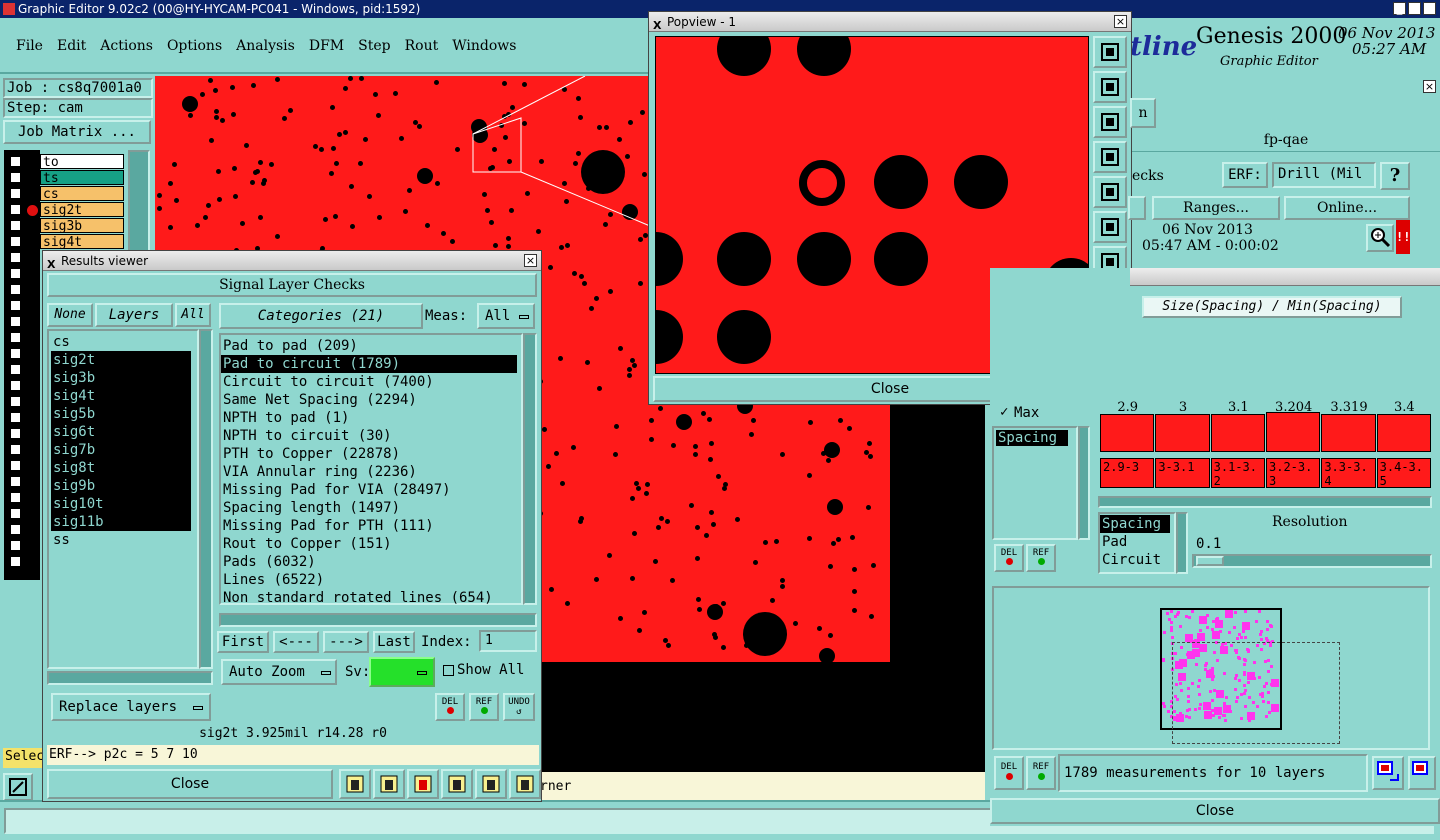  I want to click on results-layer-item: sig10t, so click(121, 504).